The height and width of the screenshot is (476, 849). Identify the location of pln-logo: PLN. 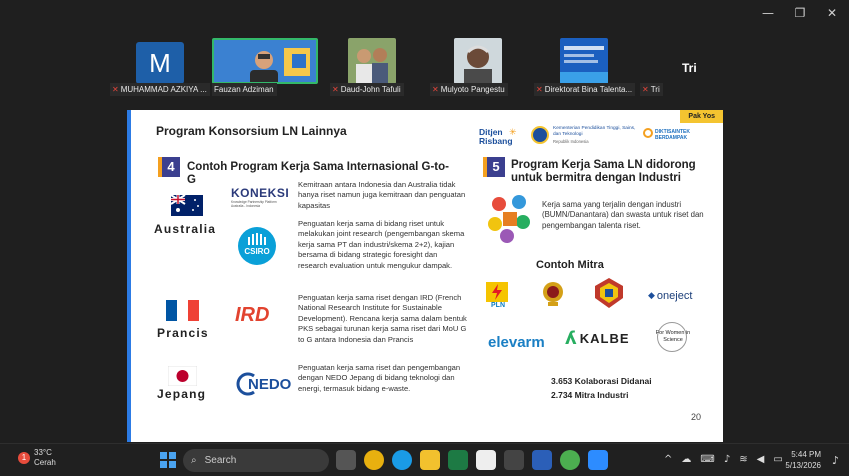
(498, 295).